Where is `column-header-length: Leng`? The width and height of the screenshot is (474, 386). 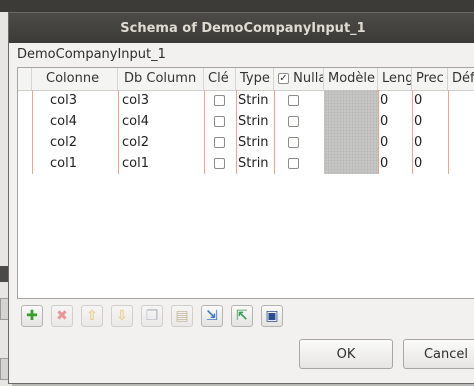 column-header-length: Leng is located at coordinates (395, 79).